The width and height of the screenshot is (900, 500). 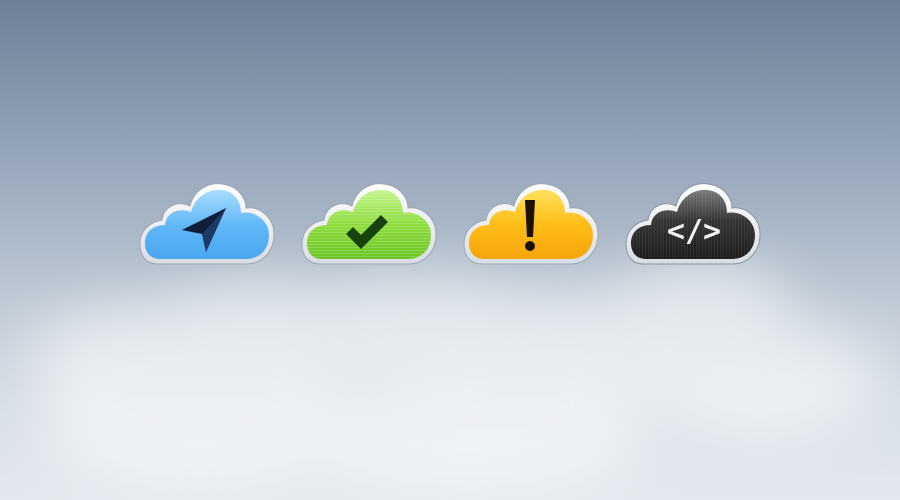 I want to click on code-cloud-button: </>, so click(x=694, y=223).